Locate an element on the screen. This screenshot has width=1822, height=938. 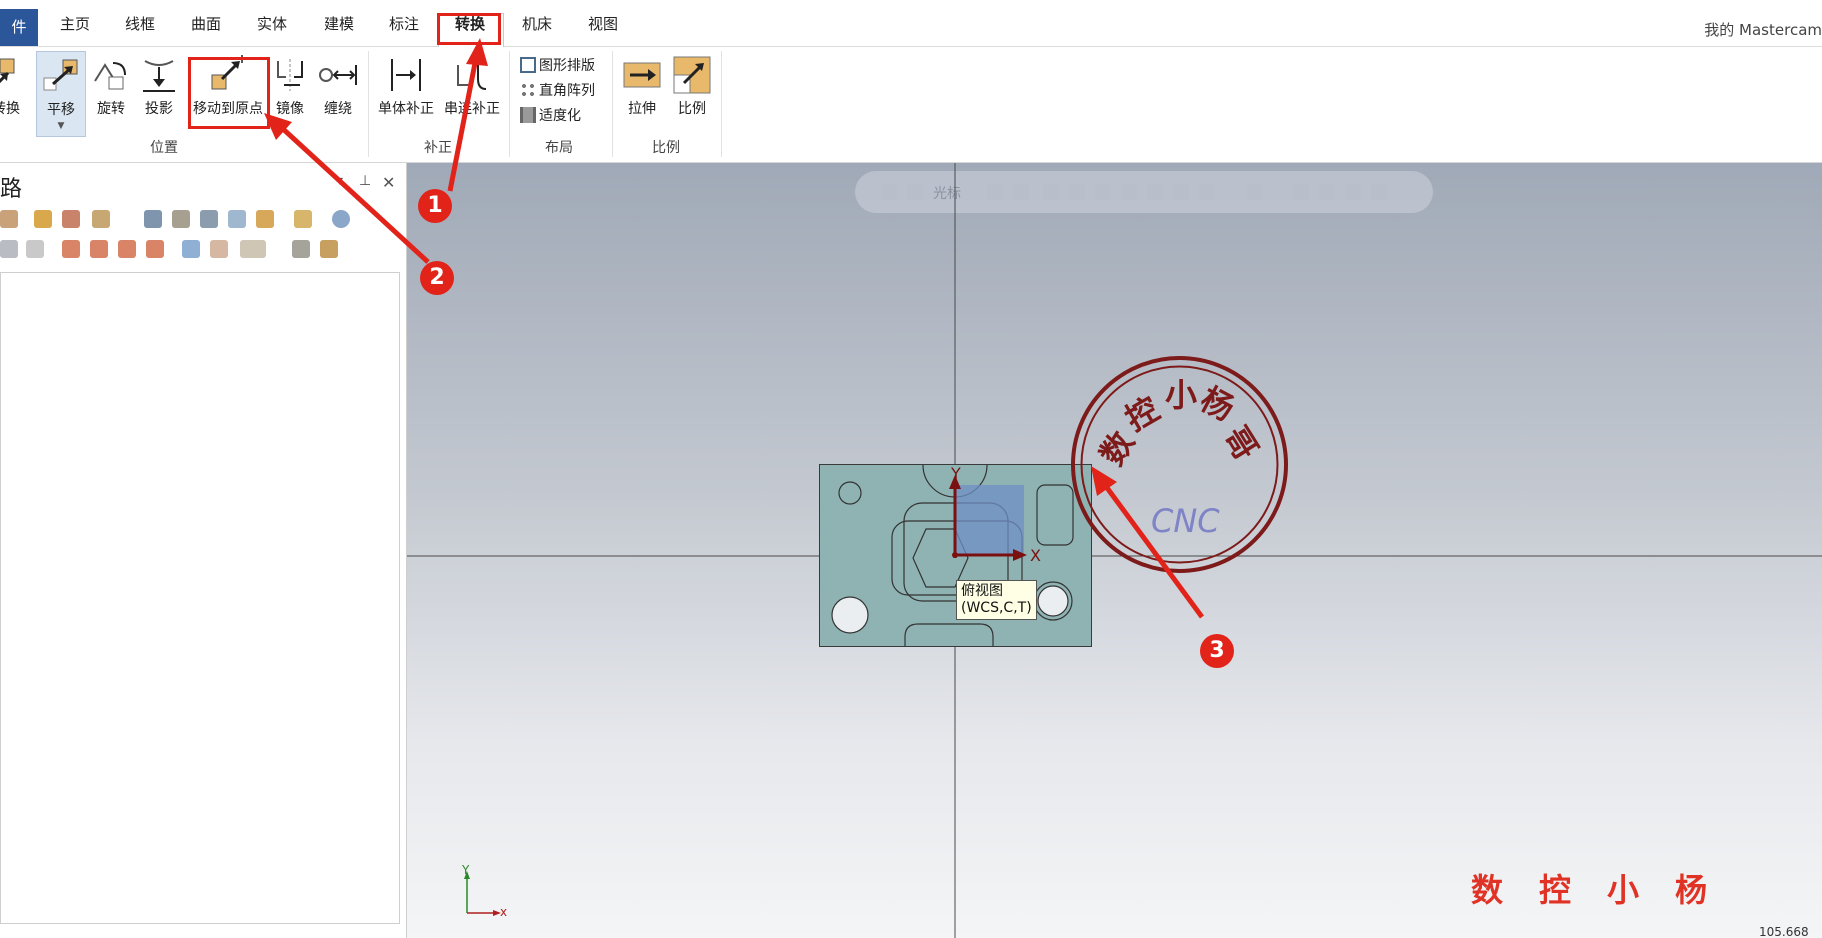
callout-3: 3 is located at coordinates (1217, 651).